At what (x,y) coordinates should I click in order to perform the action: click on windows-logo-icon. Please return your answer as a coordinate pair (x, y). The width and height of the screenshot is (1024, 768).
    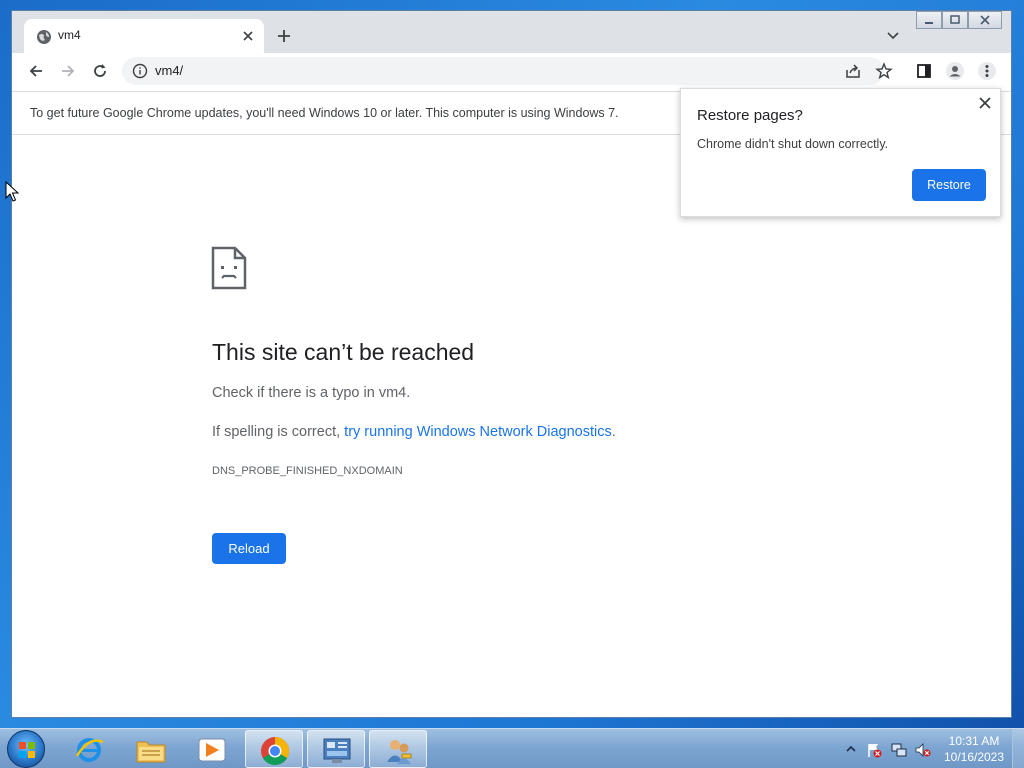
    Looking at the image, I should click on (27, 750).